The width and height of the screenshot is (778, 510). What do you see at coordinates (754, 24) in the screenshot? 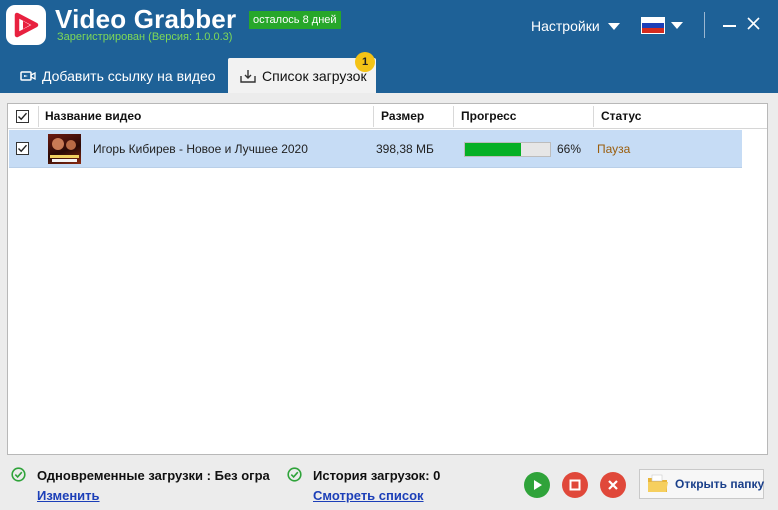
I see `close-icon` at bounding box center [754, 24].